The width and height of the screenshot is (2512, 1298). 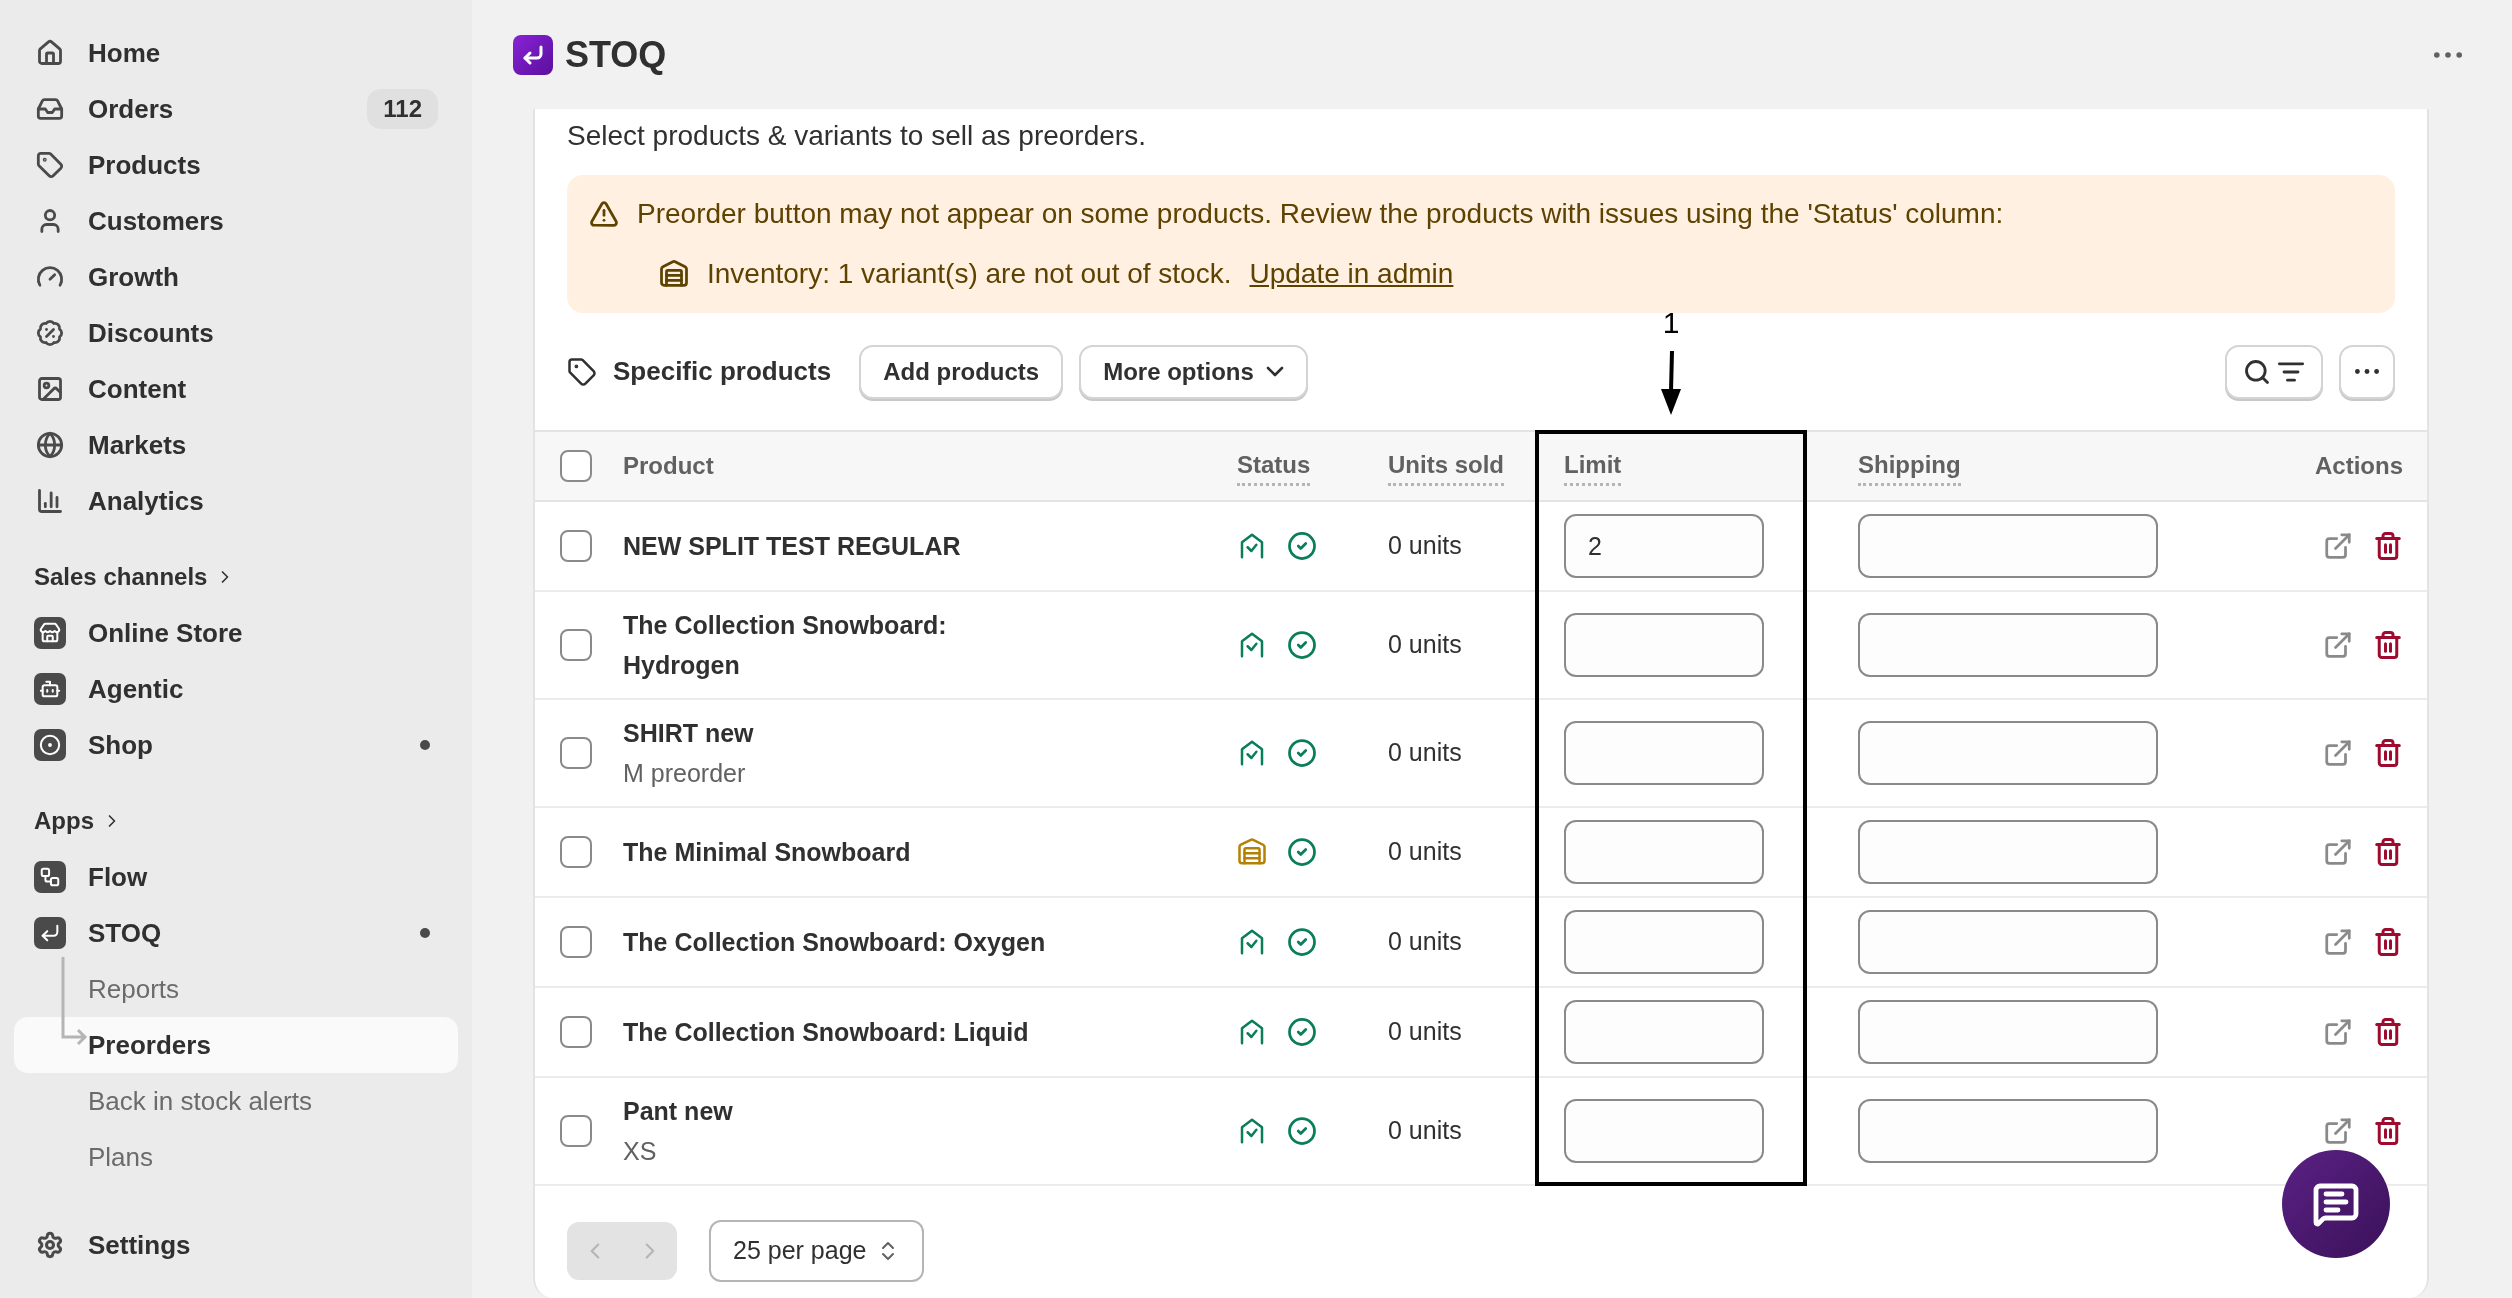 I want to click on annotation-arrow, so click(x=1671, y=383).